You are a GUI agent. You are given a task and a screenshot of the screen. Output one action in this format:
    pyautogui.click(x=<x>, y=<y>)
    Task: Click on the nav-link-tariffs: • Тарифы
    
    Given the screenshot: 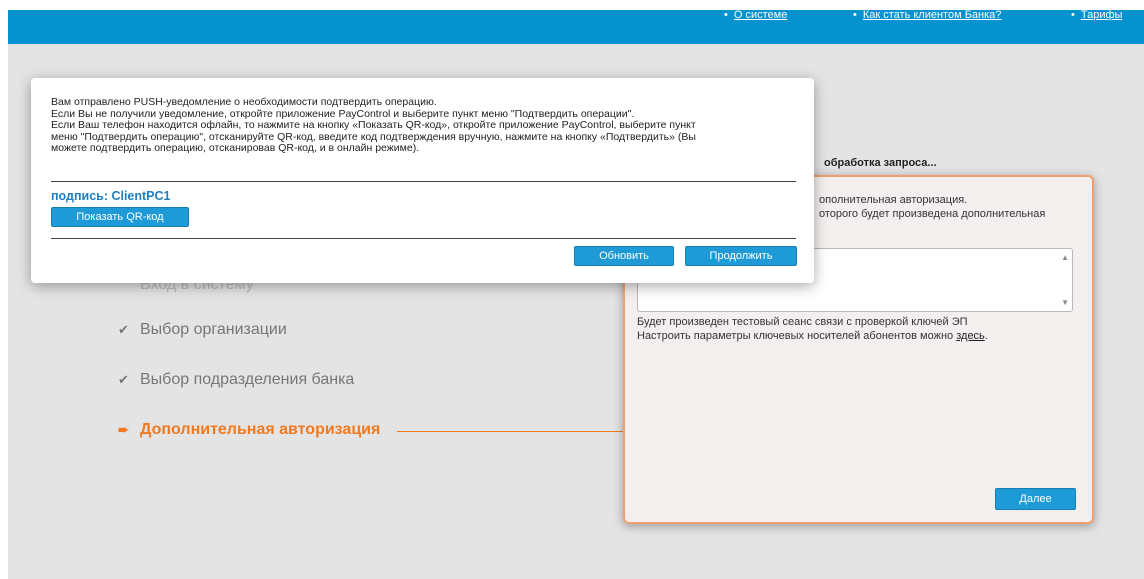 What is the action you would take?
    pyautogui.click(x=1096, y=15)
    